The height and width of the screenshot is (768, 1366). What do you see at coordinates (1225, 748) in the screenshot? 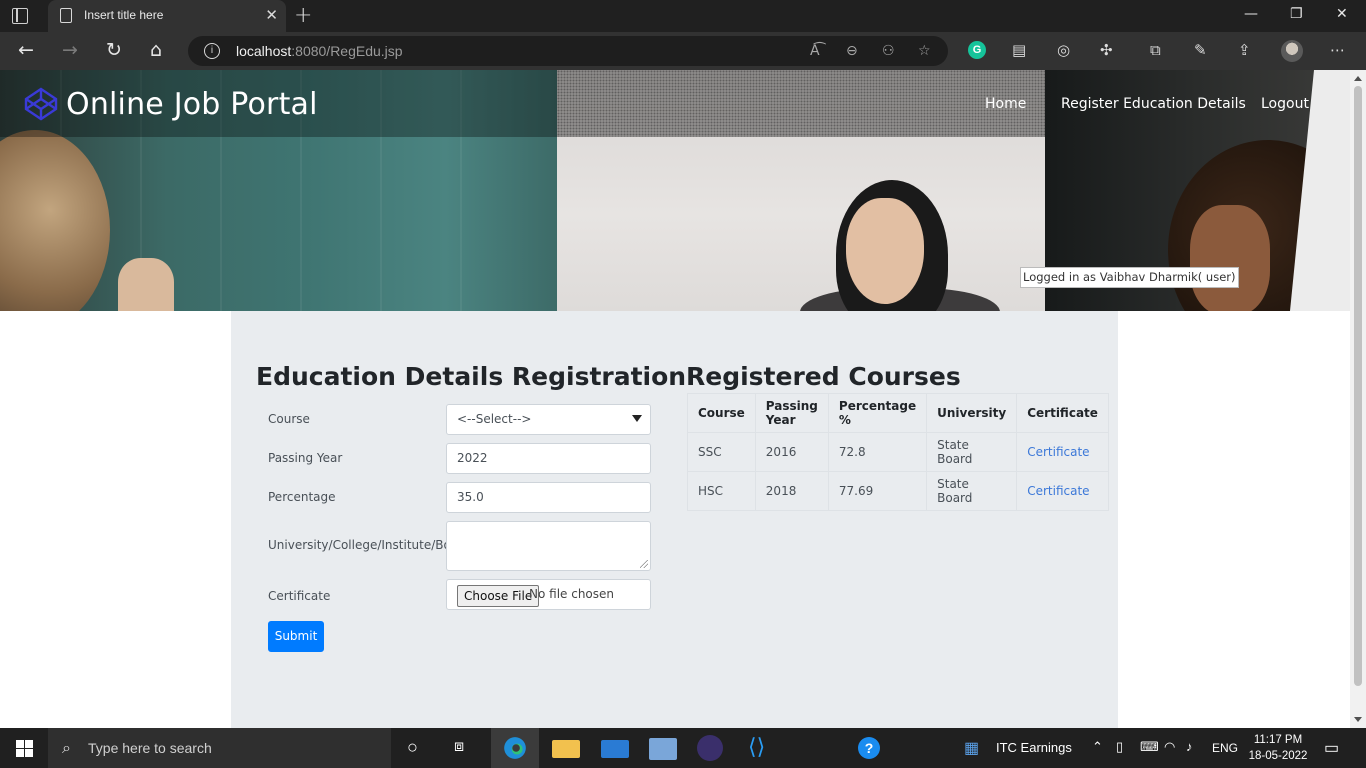
I see `language-indicator: ENG` at bounding box center [1225, 748].